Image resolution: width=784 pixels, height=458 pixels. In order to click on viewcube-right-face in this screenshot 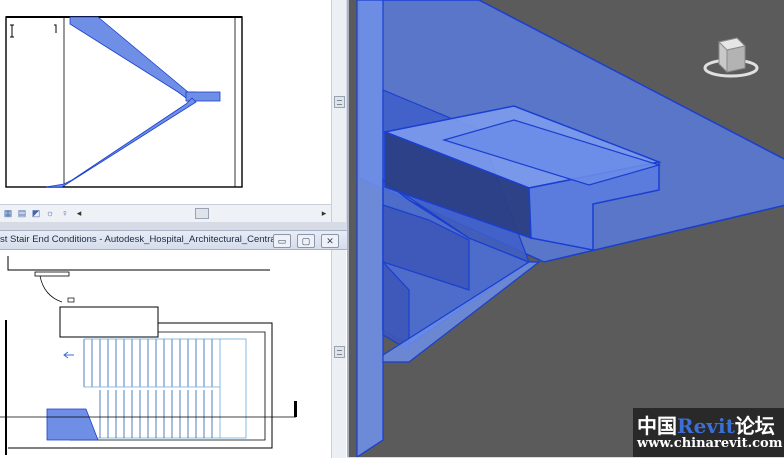, I will do `click(736, 59)`.